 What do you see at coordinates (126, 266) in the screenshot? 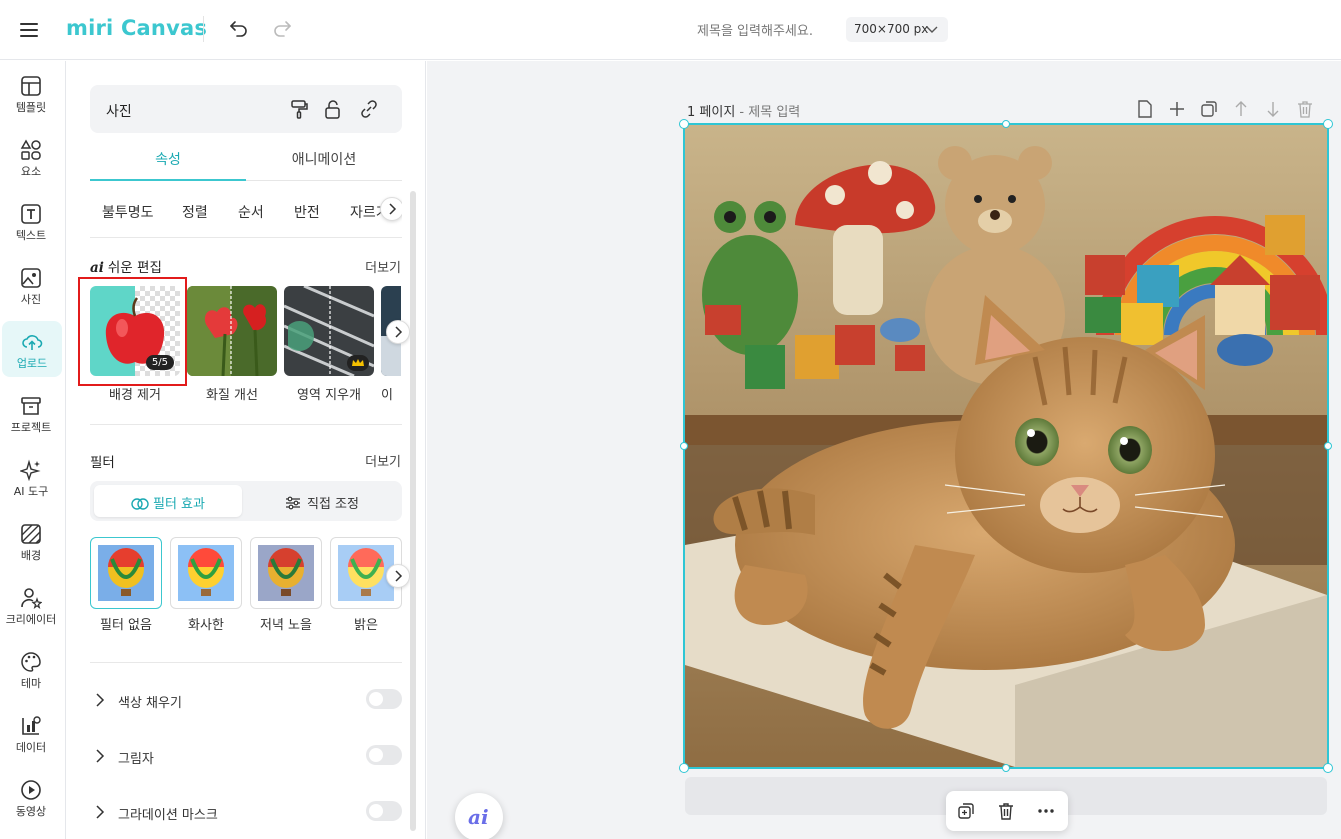
I see `easy-edit-title: ai 쉬운 편집` at bounding box center [126, 266].